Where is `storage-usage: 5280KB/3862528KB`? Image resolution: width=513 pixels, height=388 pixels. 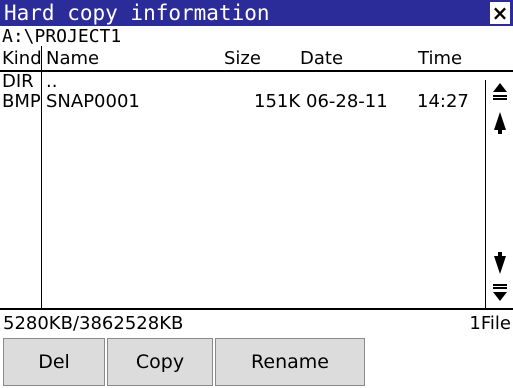
storage-usage: 5280KB/3862528KB is located at coordinates (93, 323).